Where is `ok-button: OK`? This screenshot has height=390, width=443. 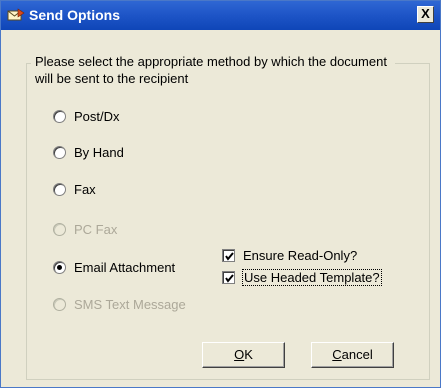
ok-button: OK is located at coordinates (243, 355).